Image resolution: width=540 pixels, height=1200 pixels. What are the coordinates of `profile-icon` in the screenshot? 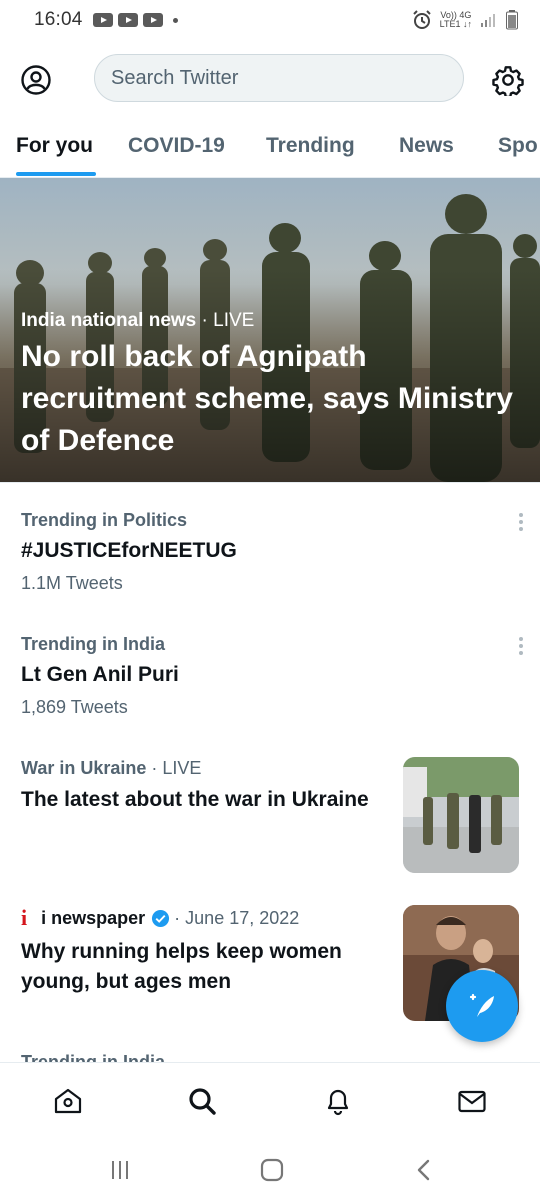 It's located at (36, 80).